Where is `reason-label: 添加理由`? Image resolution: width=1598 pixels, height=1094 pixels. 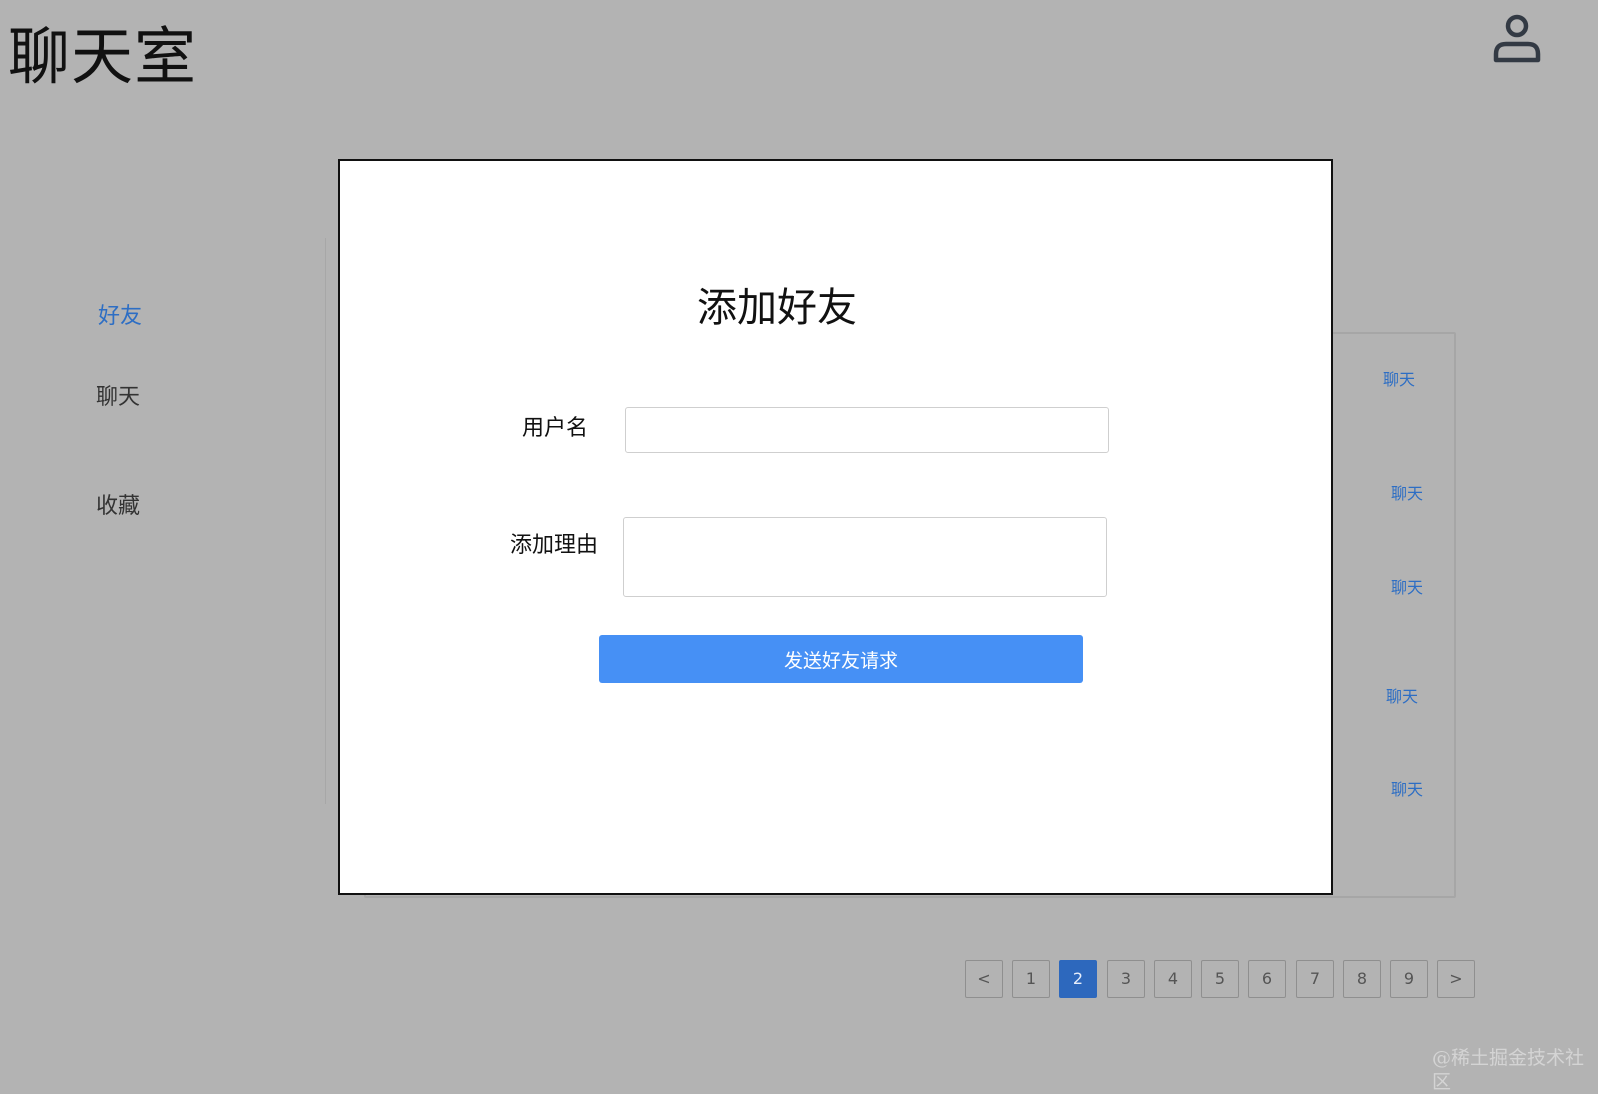
reason-label: 添加理由 is located at coordinates (554, 545).